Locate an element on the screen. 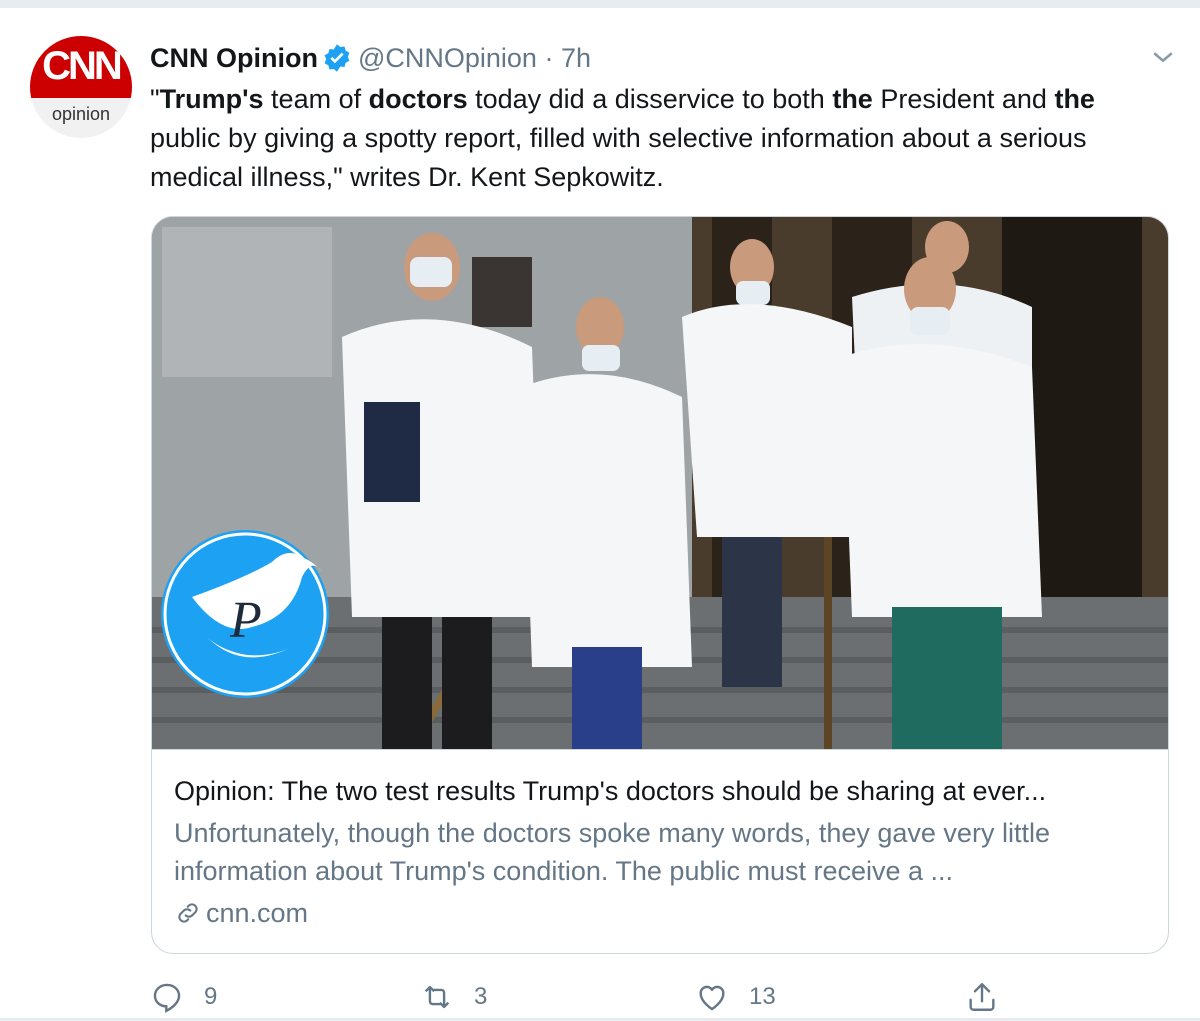  reply-button: 9 is located at coordinates (183, 996).